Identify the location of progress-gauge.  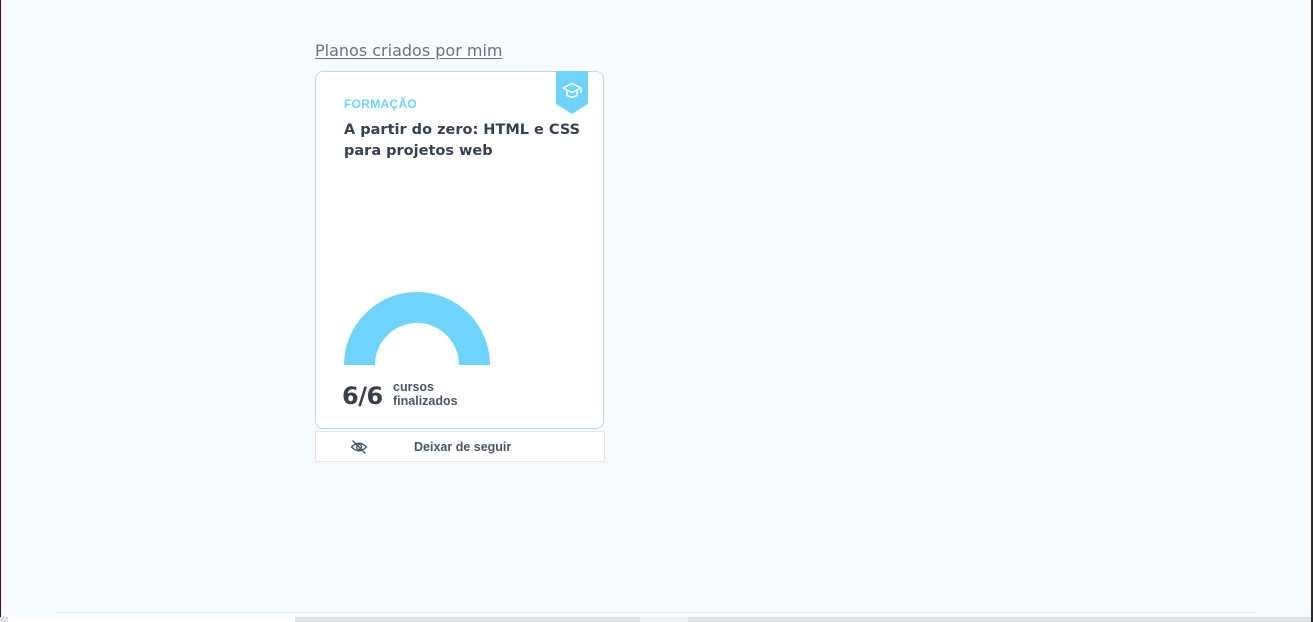
(417, 329).